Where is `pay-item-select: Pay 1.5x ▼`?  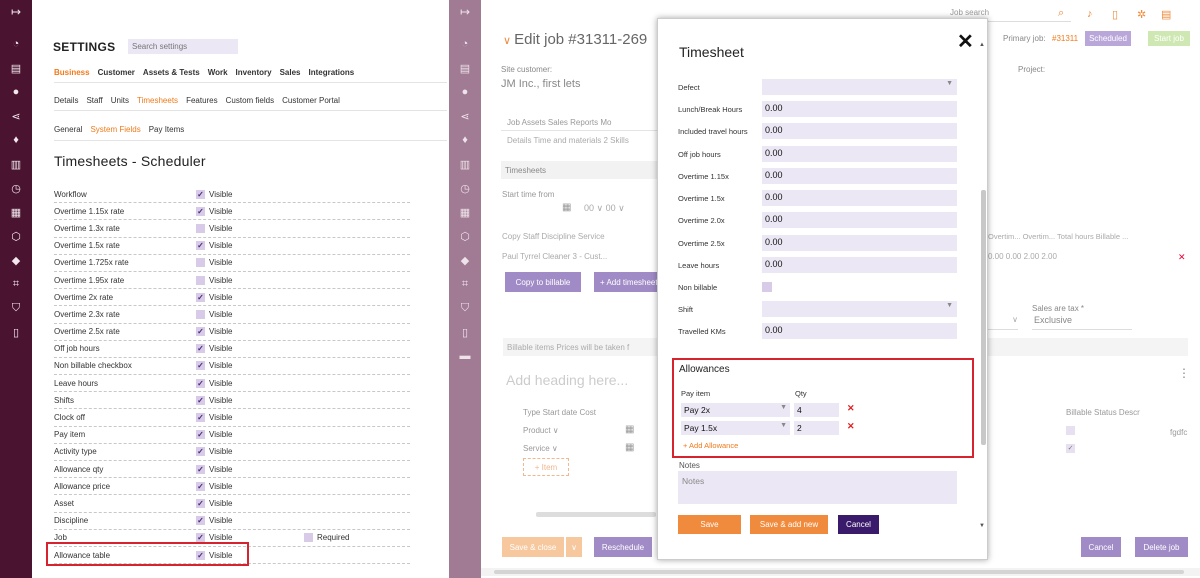
pay-item-select: Pay 1.5x ▼ is located at coordinates (735, 428).